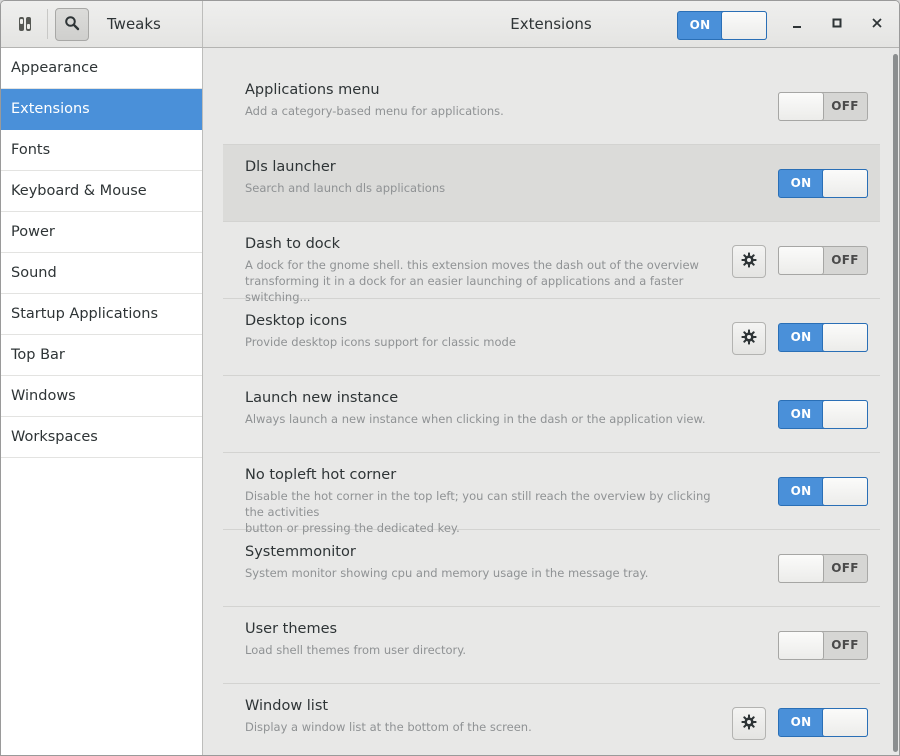 The width and height of the screenshot is (900, 756). Describe the element at coordinates (102, 24) in the screenshot. I see `header-left-pane: Tweaks` at that location.